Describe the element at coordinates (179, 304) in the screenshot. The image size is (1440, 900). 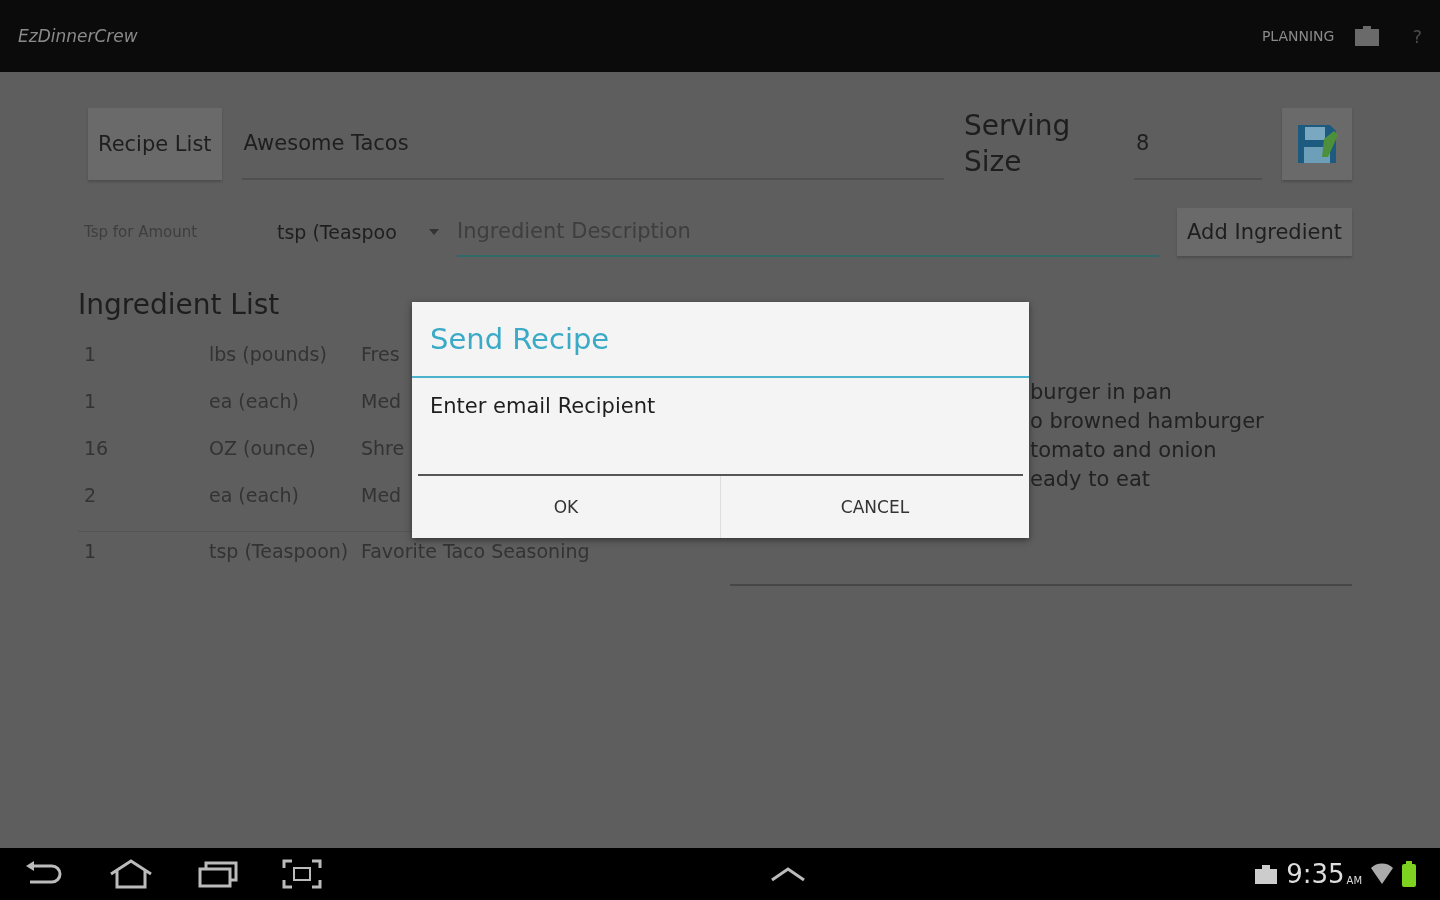
I see `ingredient-list-heading: Ingredient List` at that location.